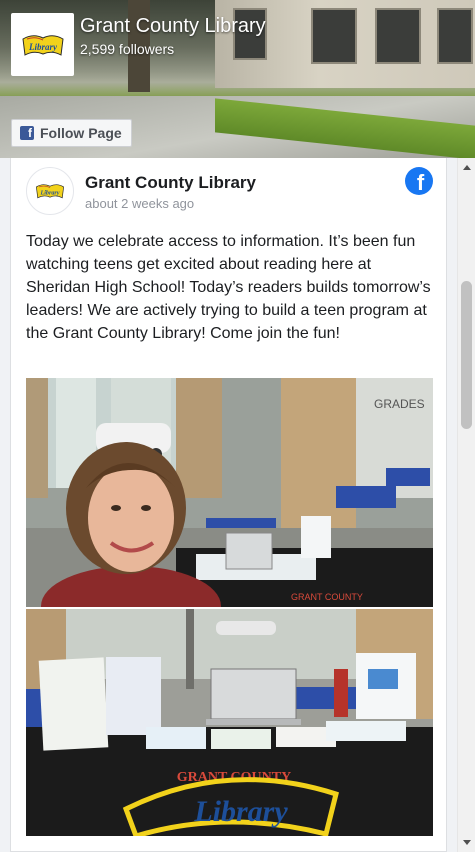 This screenshot has height=852, width=475. What do you see at coordinates (81, 133) in the screenshot?
I see `follow-page-label: Follow Page` at bounding box center [81, 133].